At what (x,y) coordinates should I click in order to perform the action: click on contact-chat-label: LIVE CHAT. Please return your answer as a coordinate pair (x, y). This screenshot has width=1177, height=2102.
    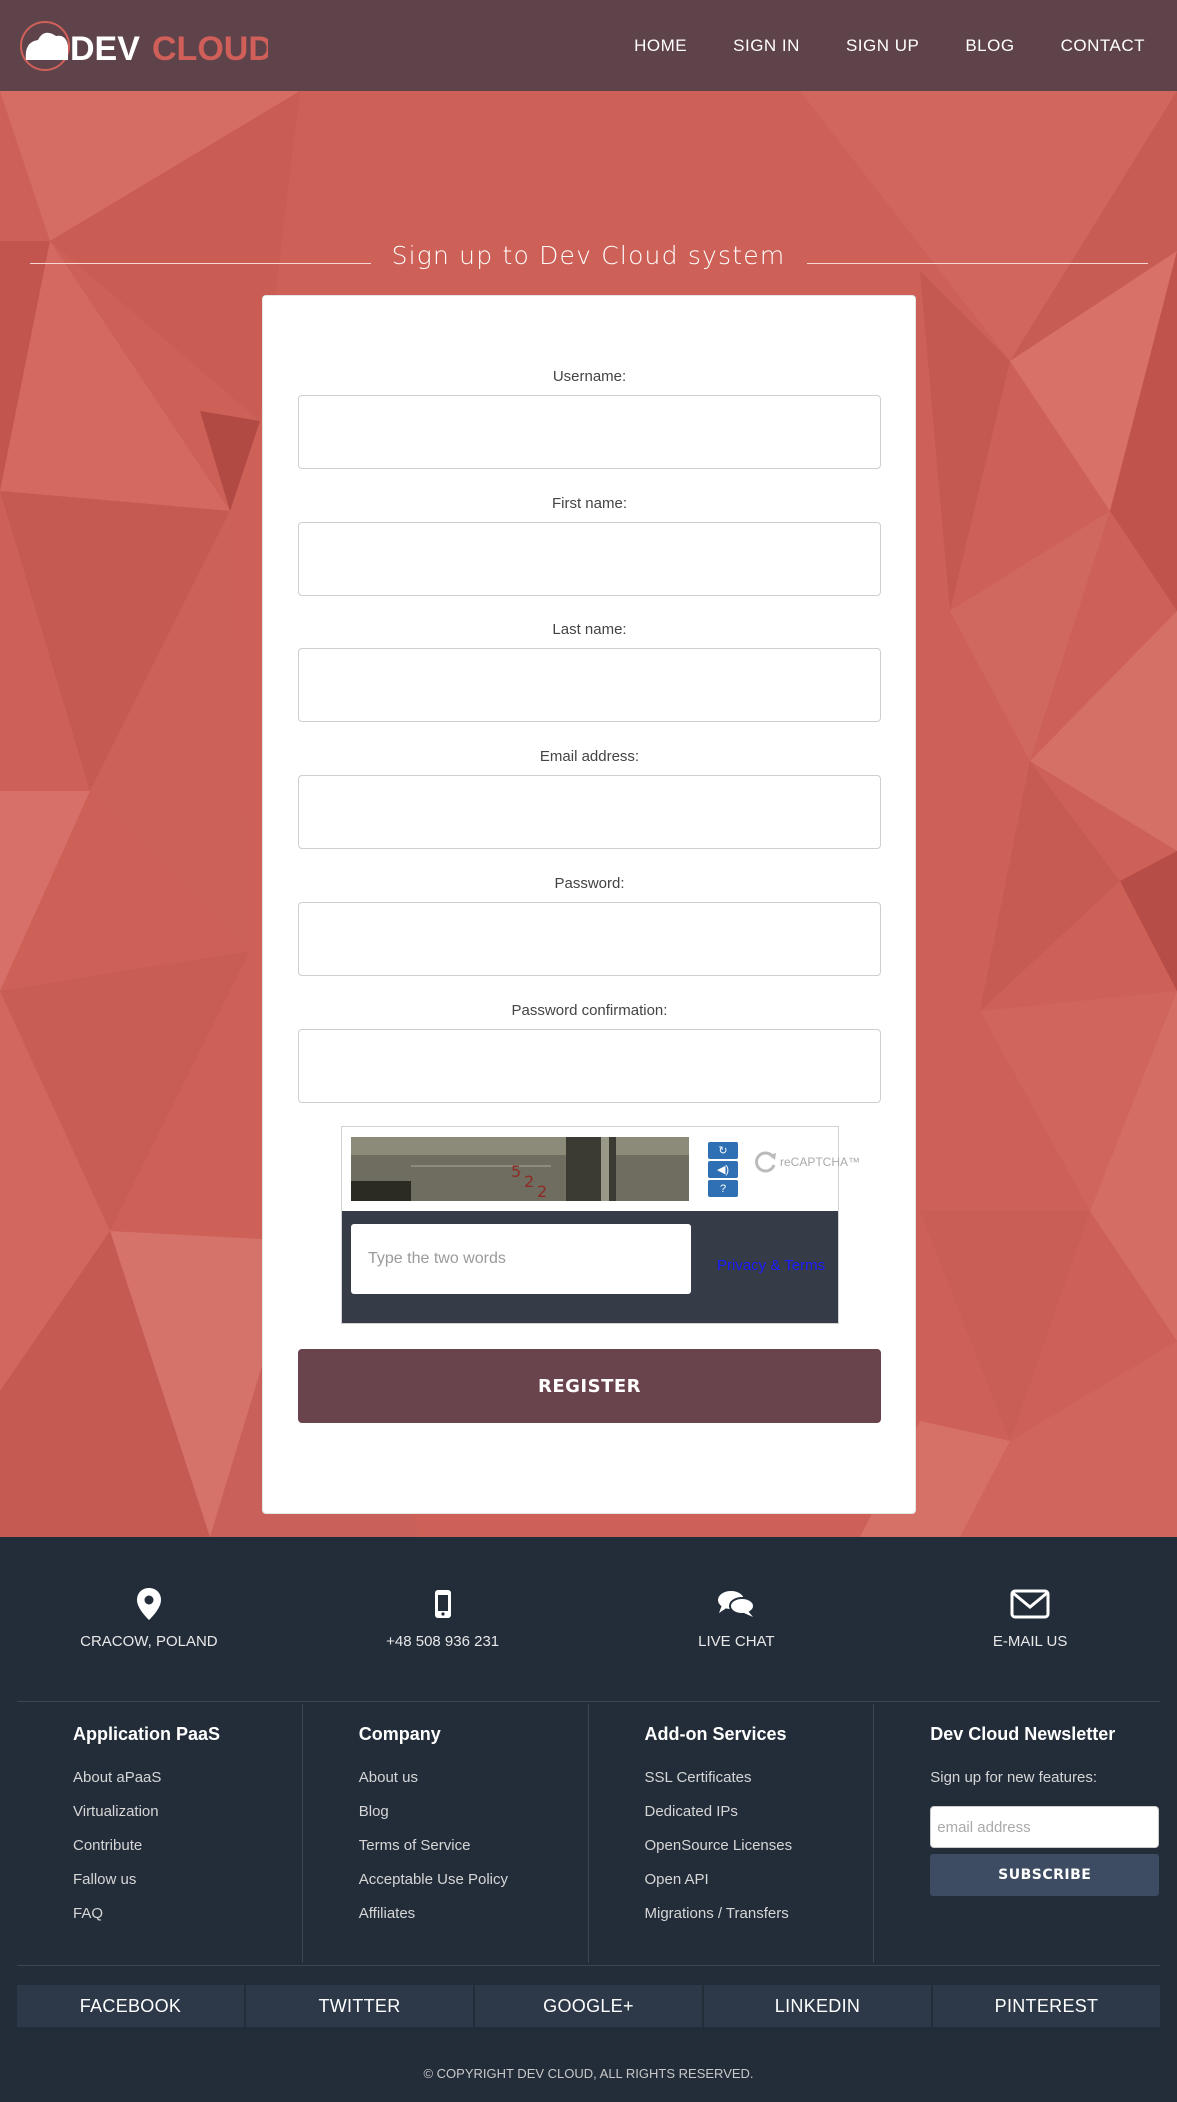
    Looking at the image, I should click on (736, 1641).